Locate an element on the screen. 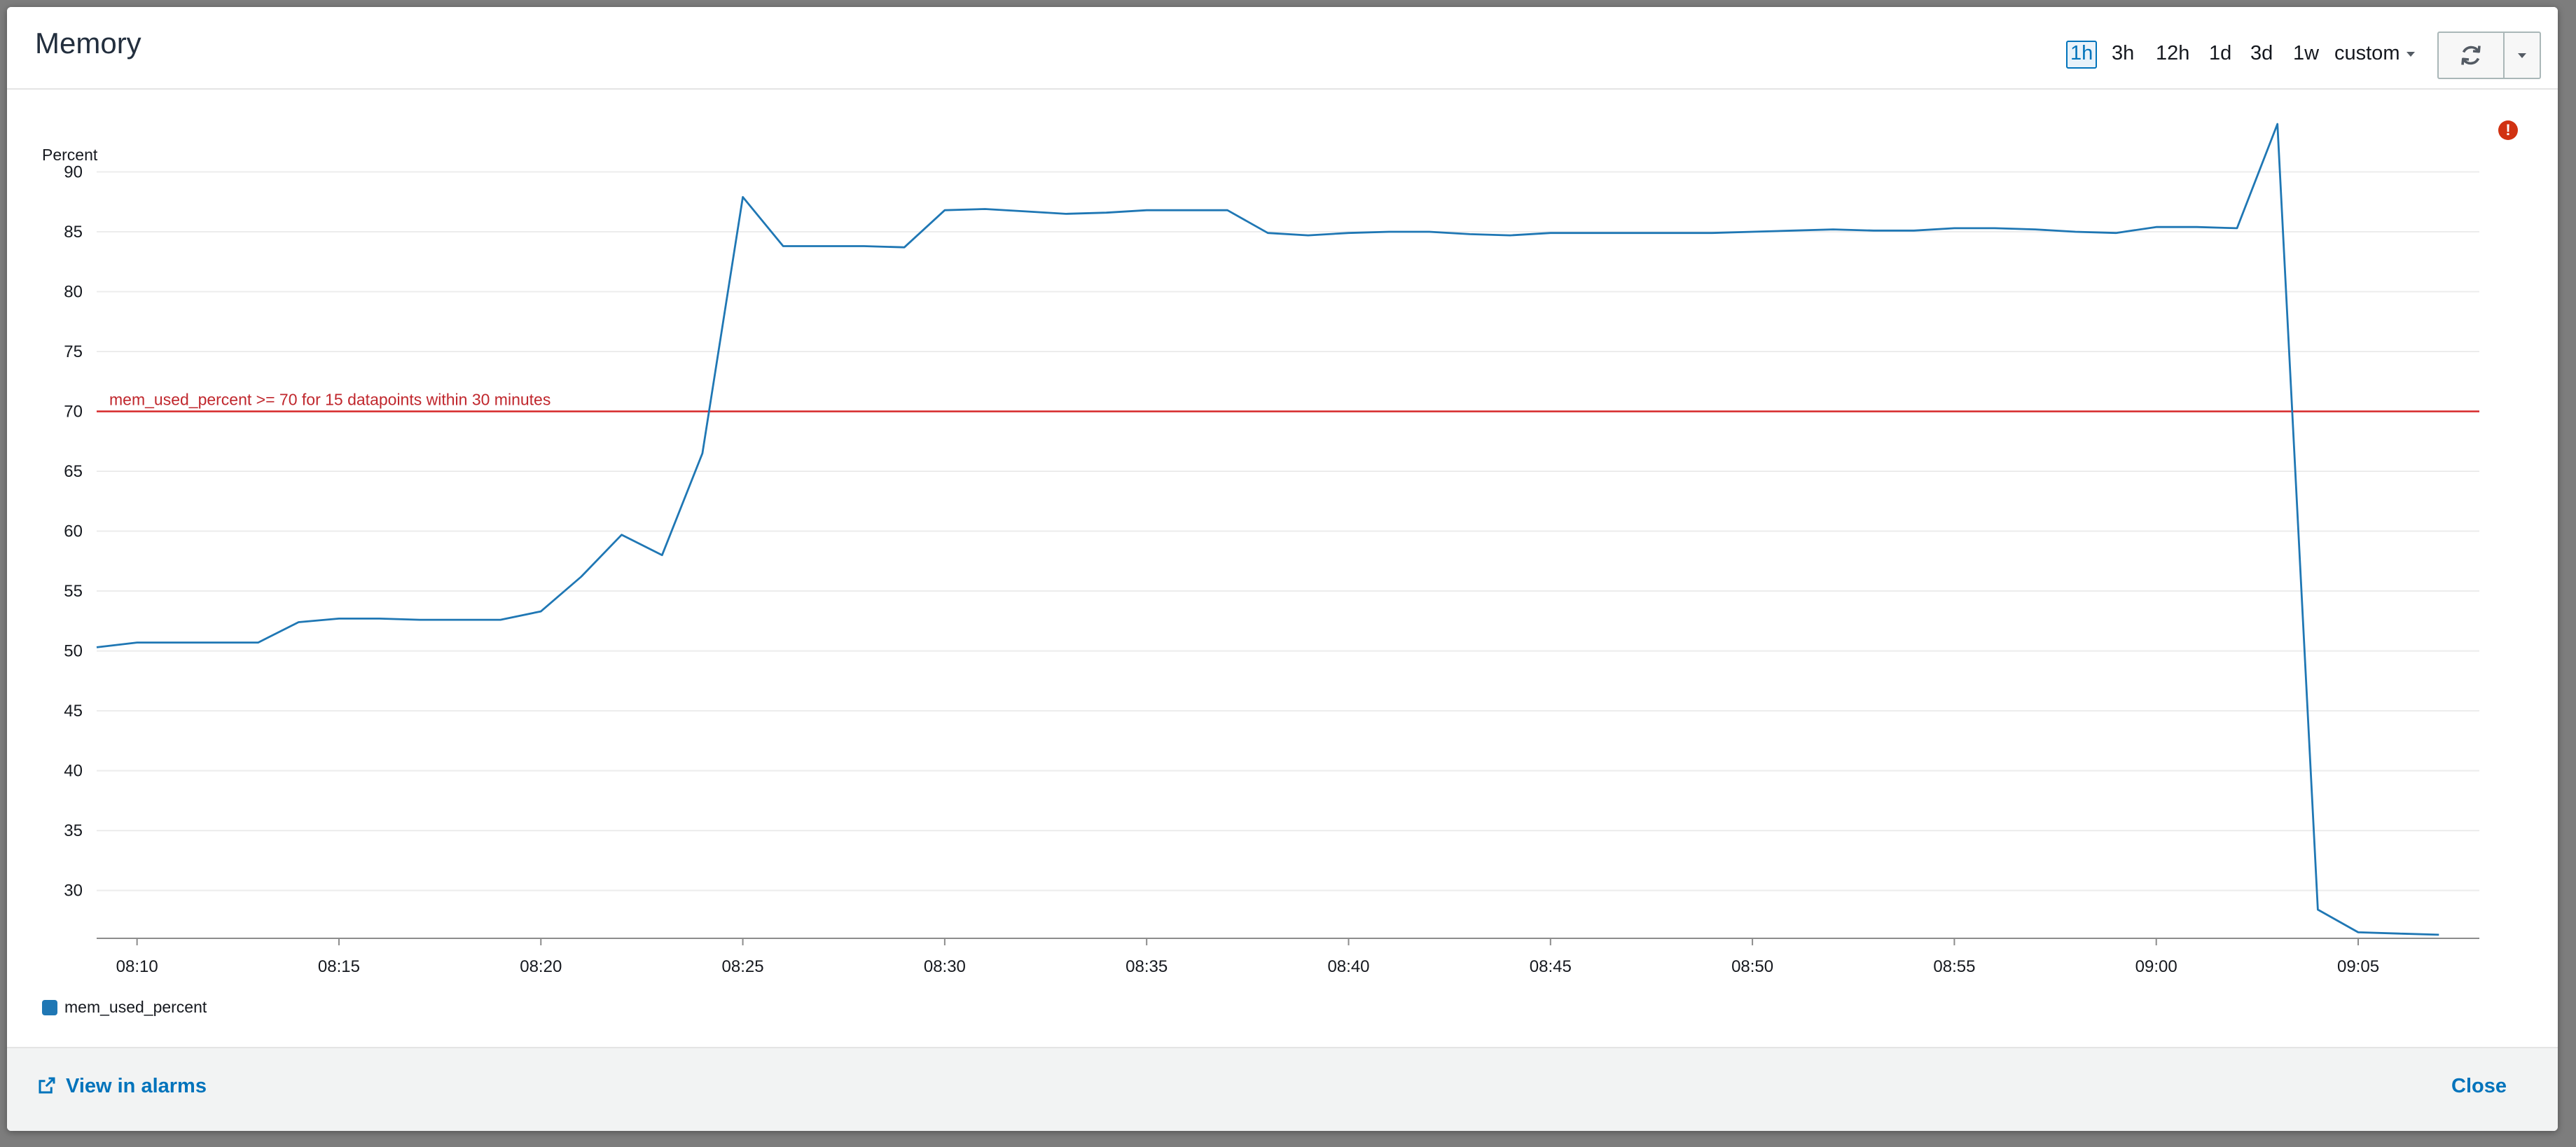  modal-footer: View in alarms Close is located at coordinates (1283, 1089).